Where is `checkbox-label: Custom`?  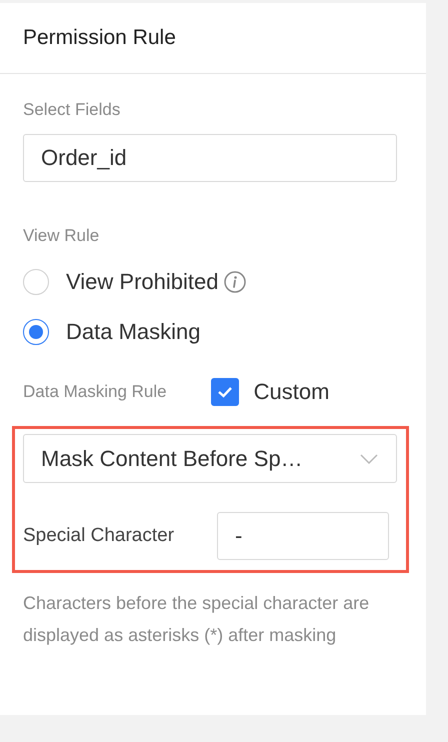 checkbox-label: Custom is located at coordinates (292, 392).